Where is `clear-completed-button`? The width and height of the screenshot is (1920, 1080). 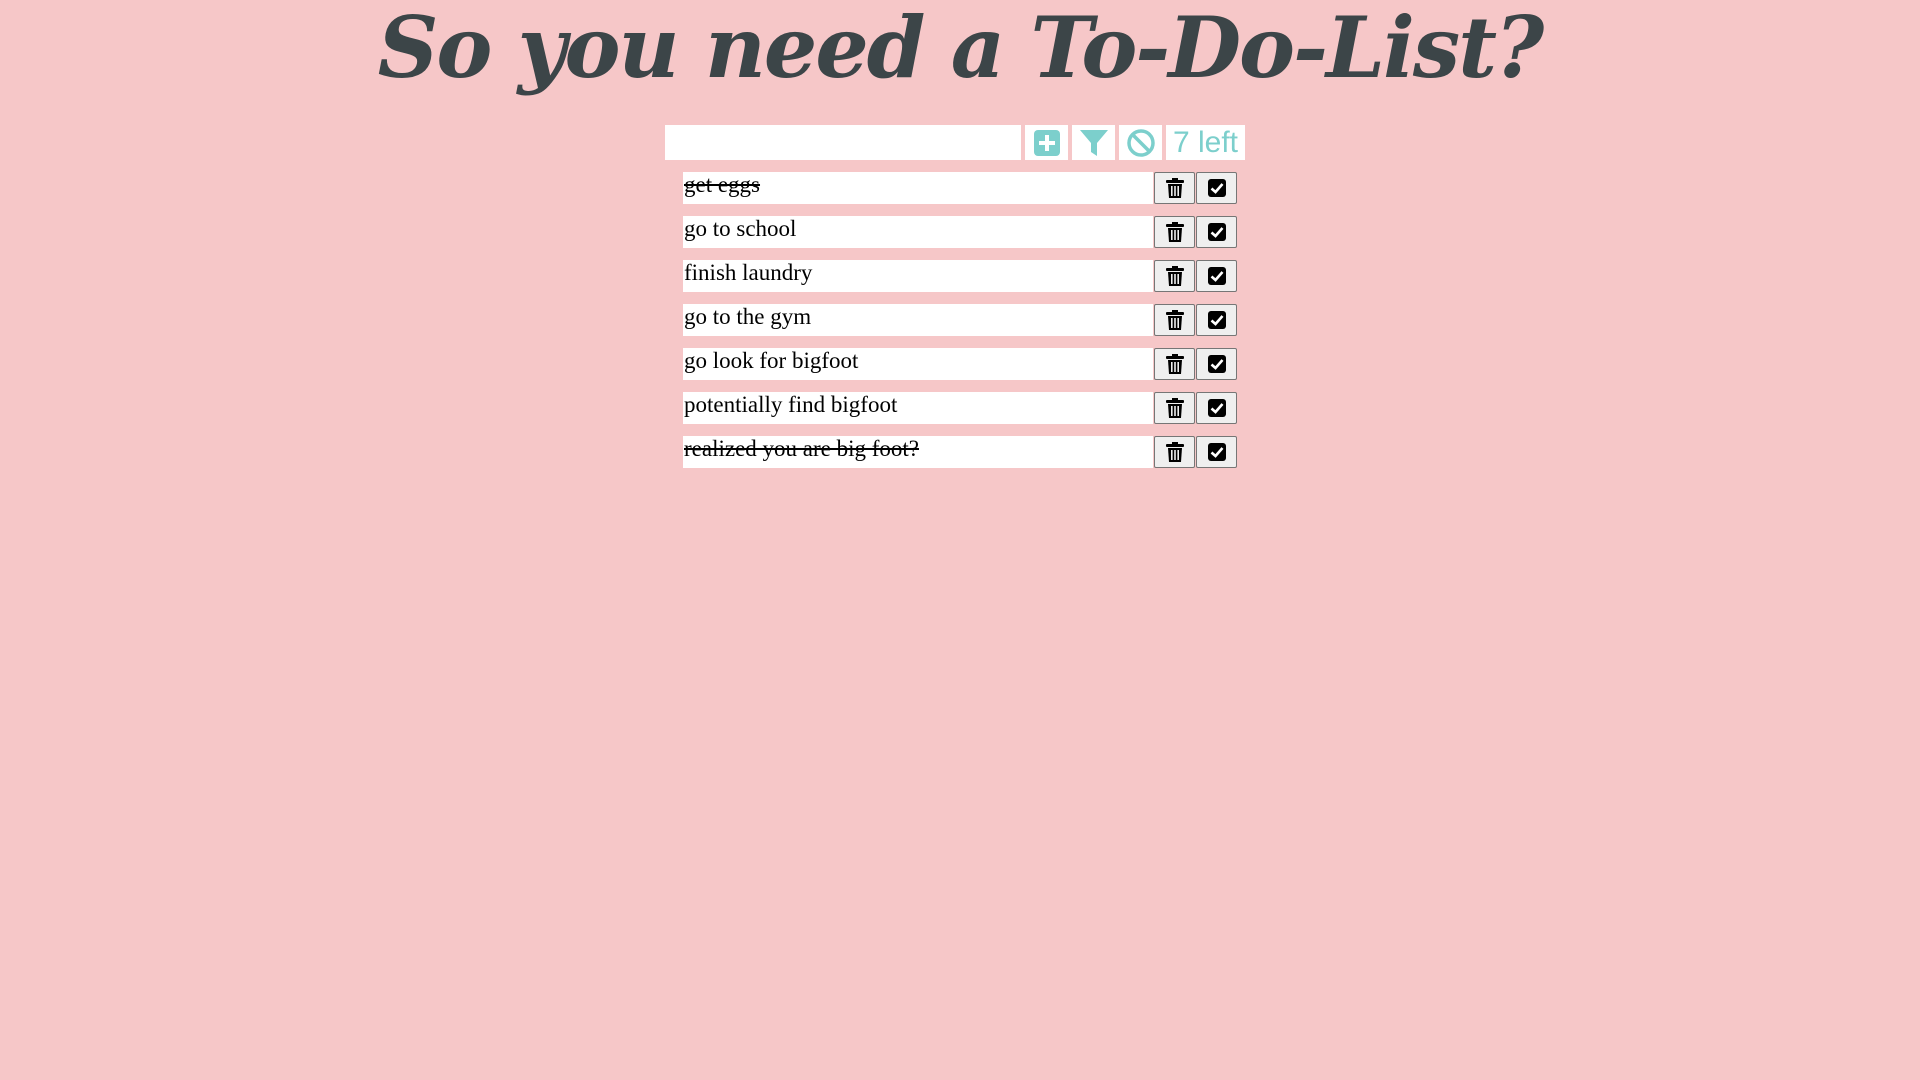 clear-completed-button is located at coordinates (1140, 142).